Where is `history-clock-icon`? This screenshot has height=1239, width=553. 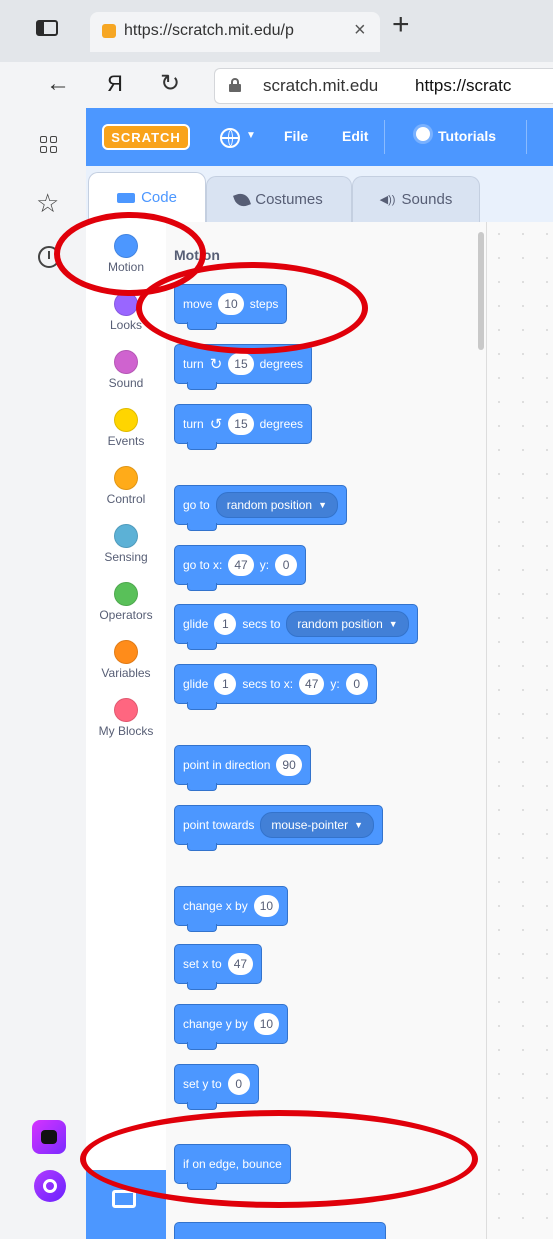
history-clock-icon is located at coordinates (49, 257).